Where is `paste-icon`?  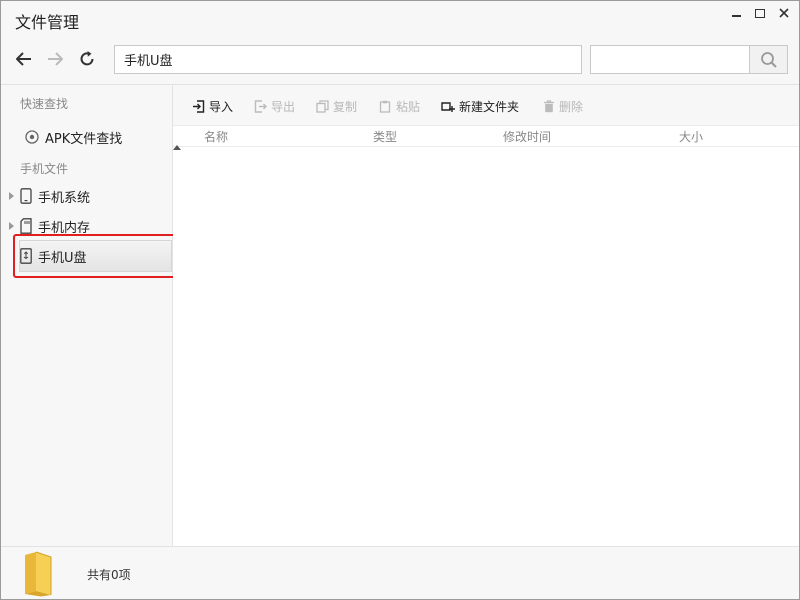
paste-icon is located at coordinates (385, 106).